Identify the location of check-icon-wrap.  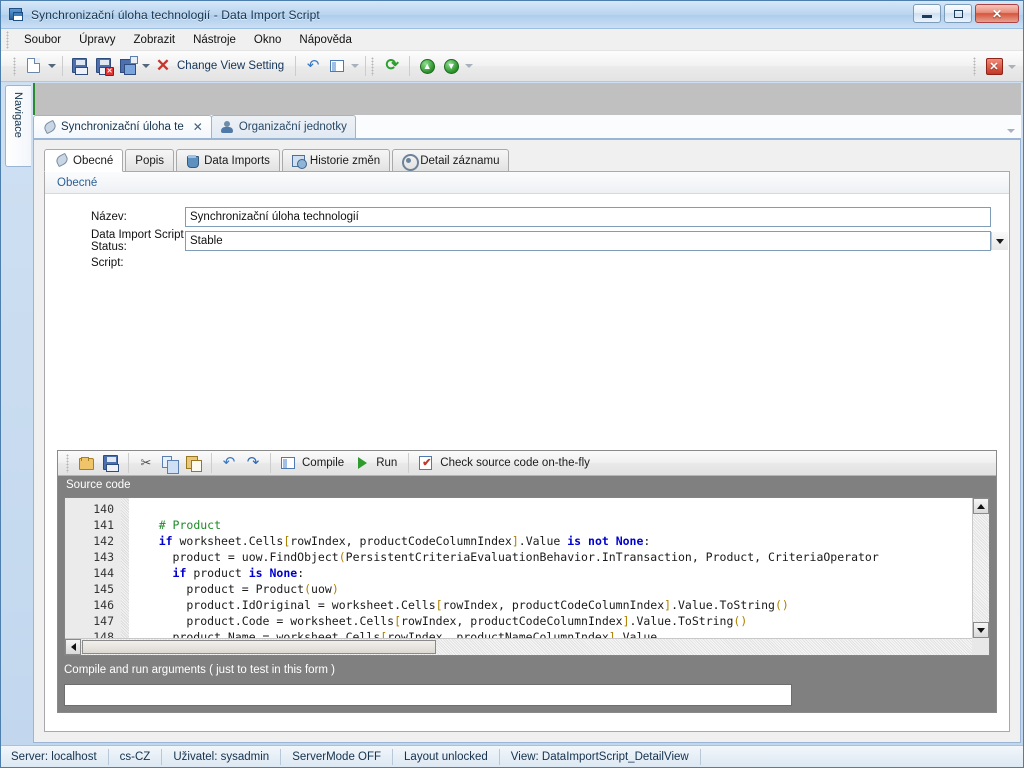
(426, 463).